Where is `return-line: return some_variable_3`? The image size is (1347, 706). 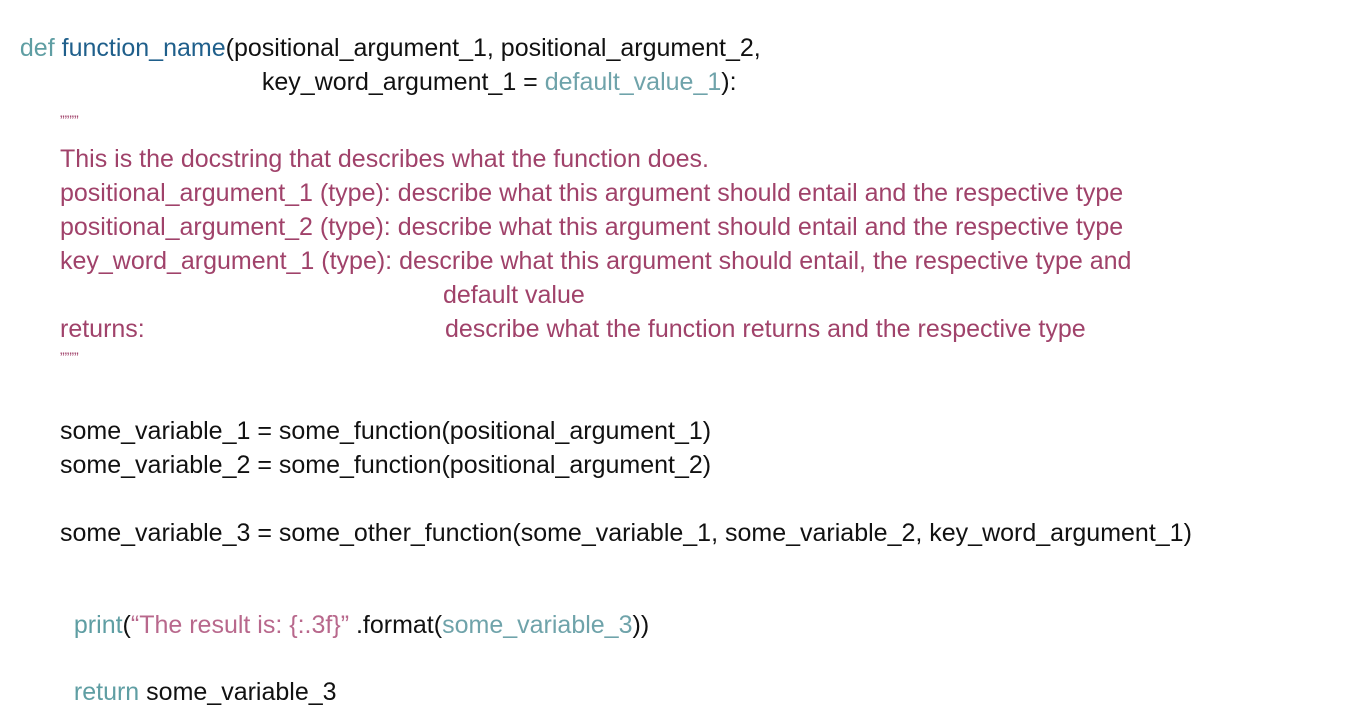
return-line: return some_variable_3 is located at coordinates (198, 680).